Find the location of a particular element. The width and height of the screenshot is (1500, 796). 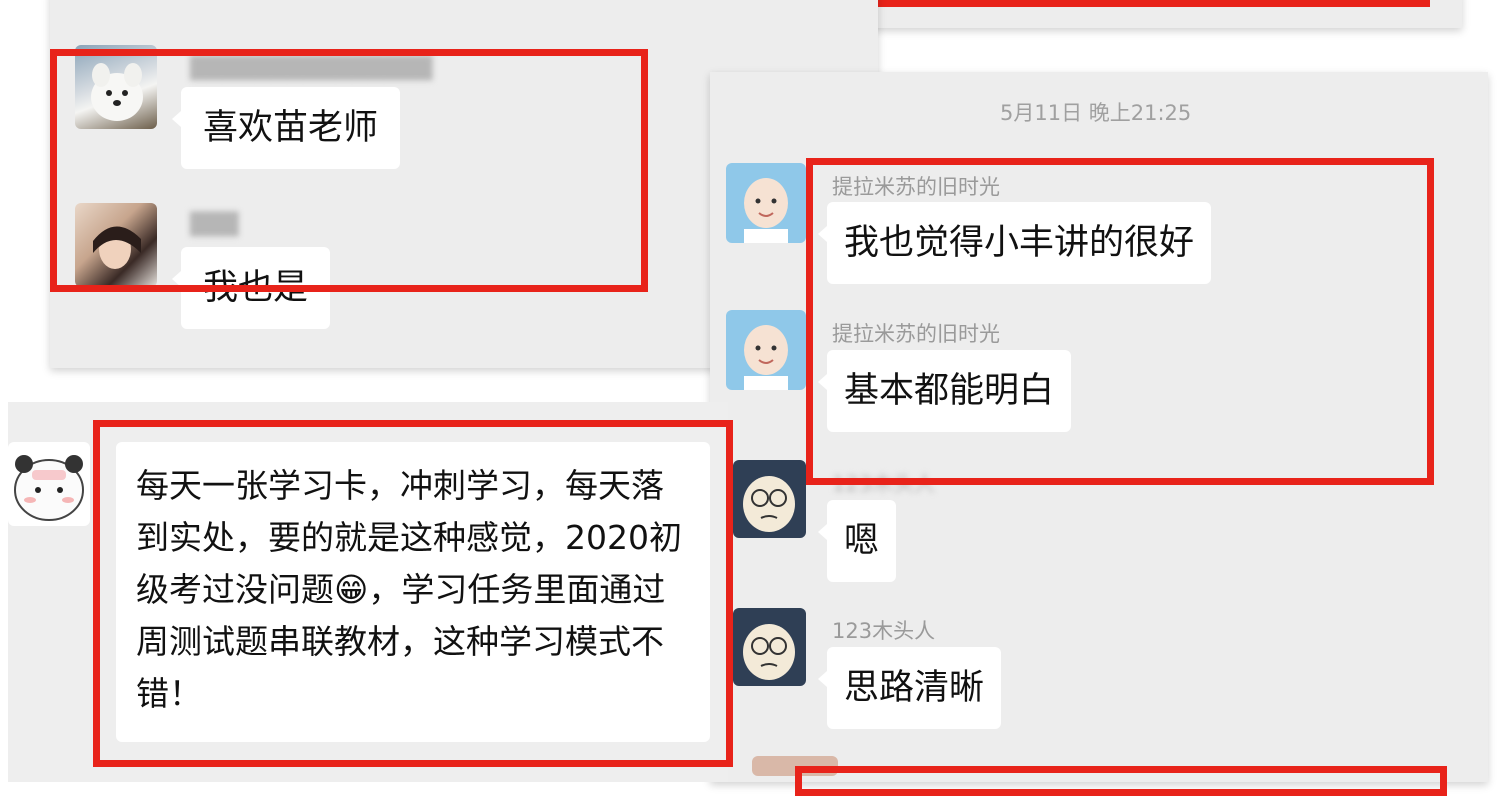

panda-sticker-avatar is located at coordinates (49, 484).